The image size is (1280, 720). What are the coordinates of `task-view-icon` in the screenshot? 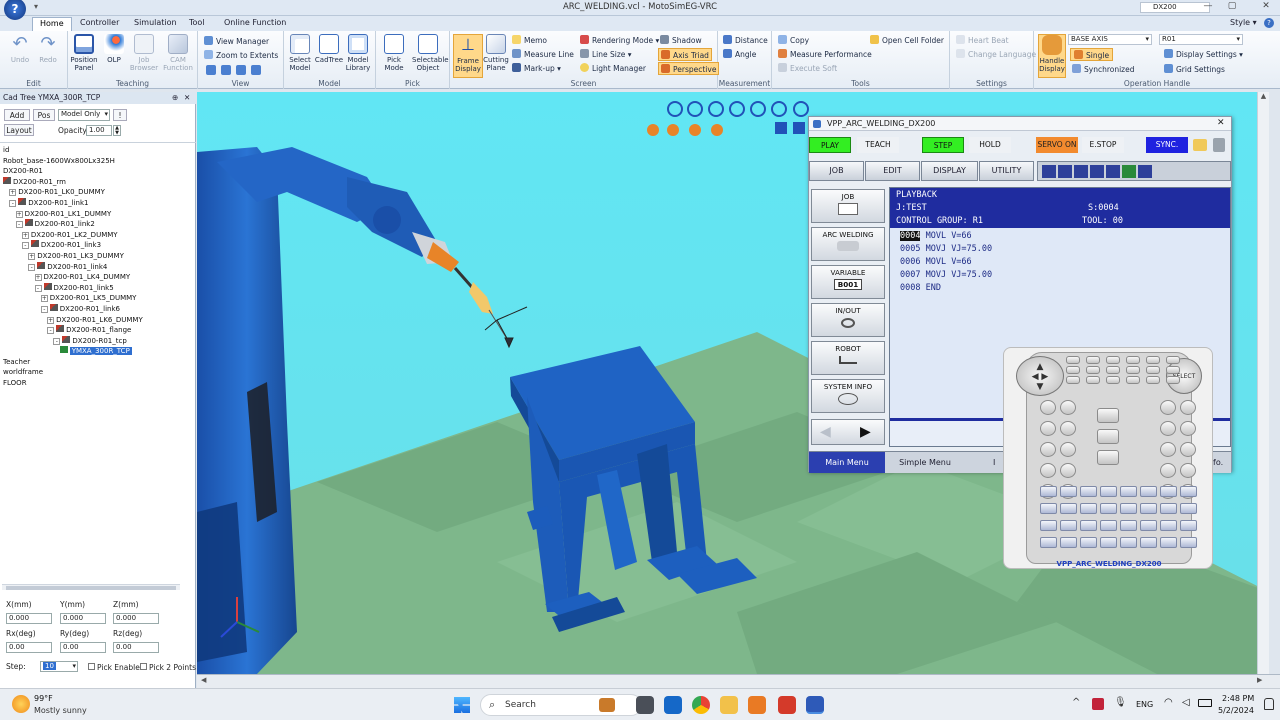 It's located at (645, 705).